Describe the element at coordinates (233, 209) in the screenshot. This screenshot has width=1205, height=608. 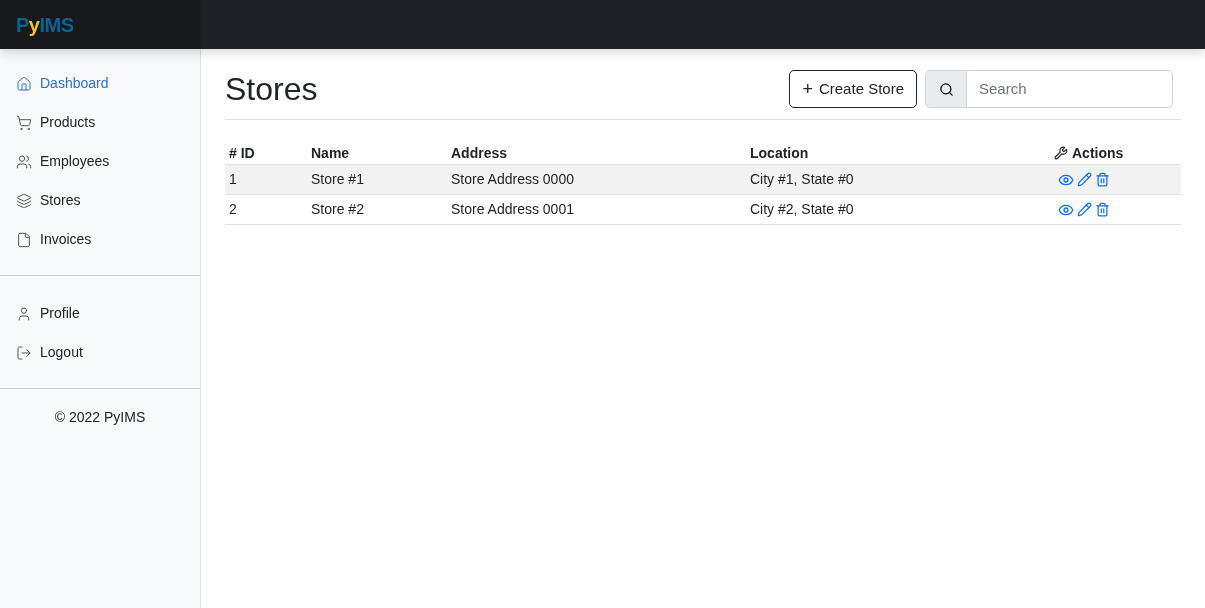
I see `table-cell: 2` at that location.